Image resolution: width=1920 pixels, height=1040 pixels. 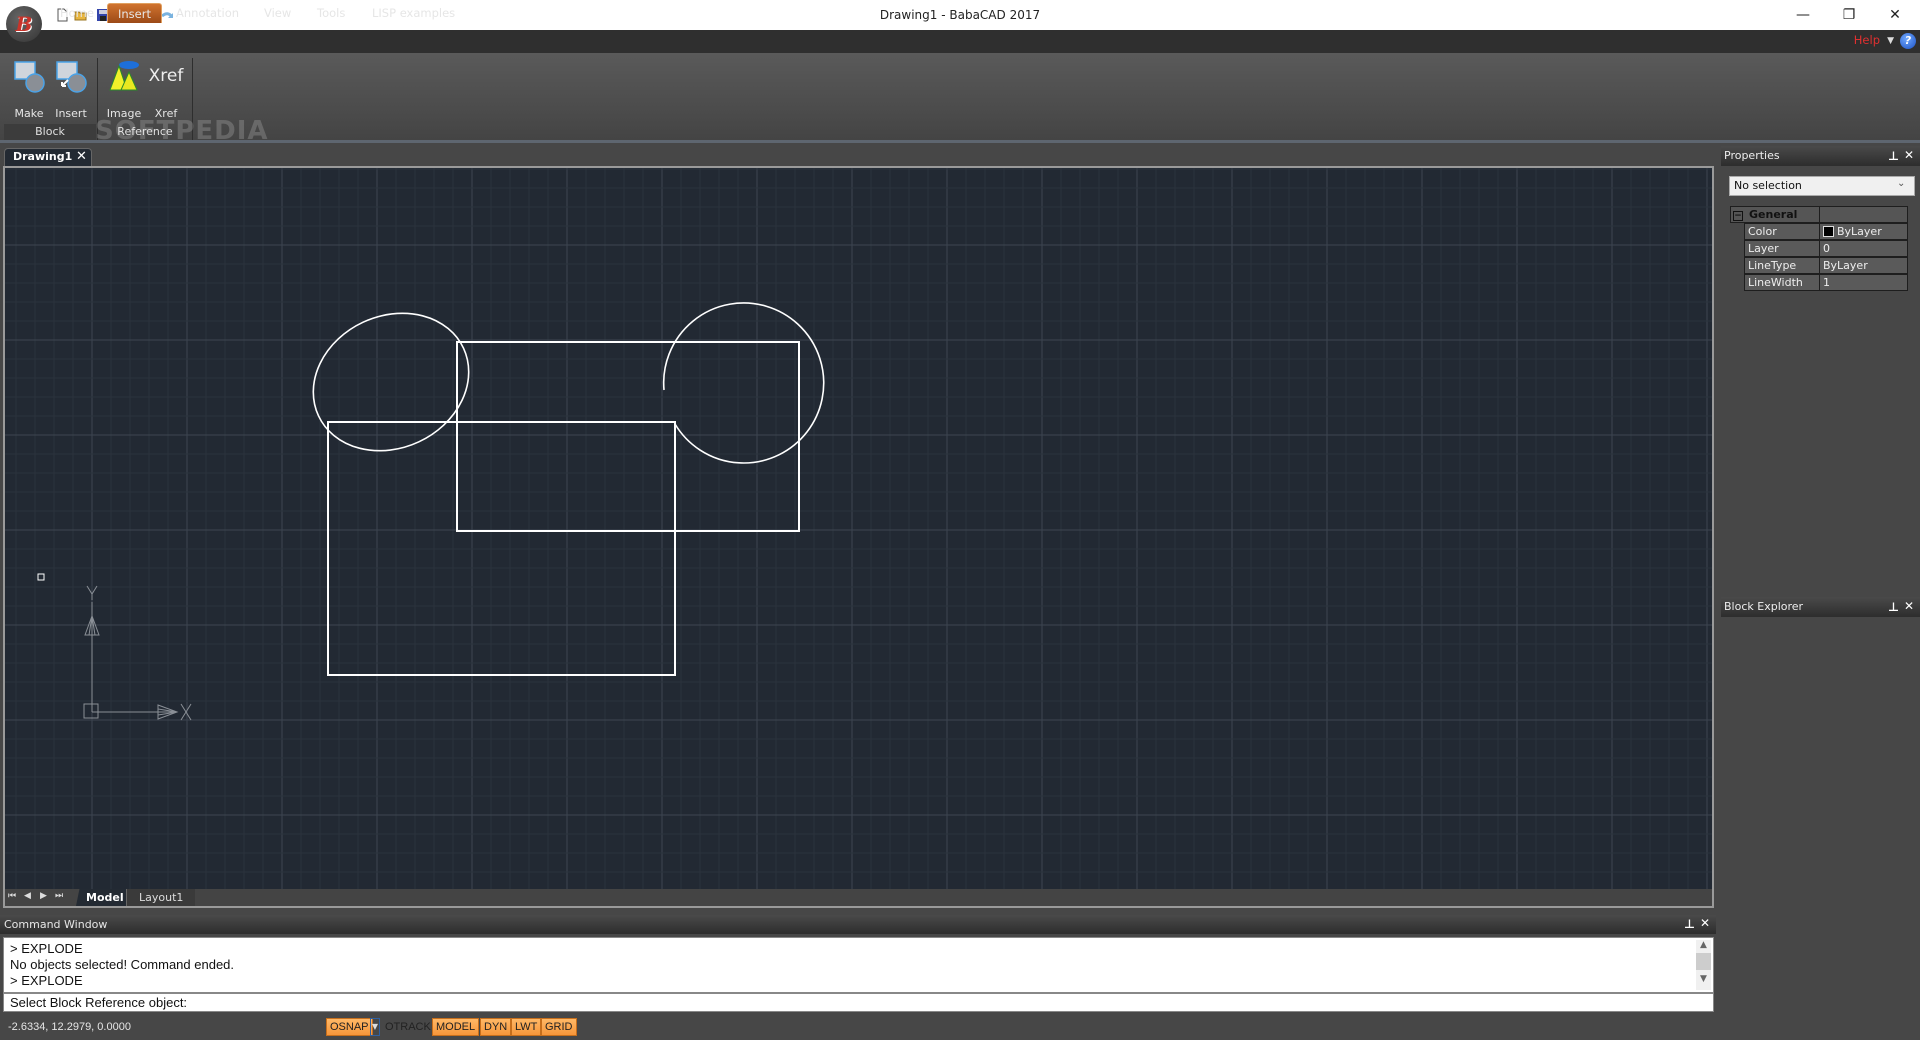 I want to click on otrack-toggle: OTRACK, so click(x=408, y=1027).